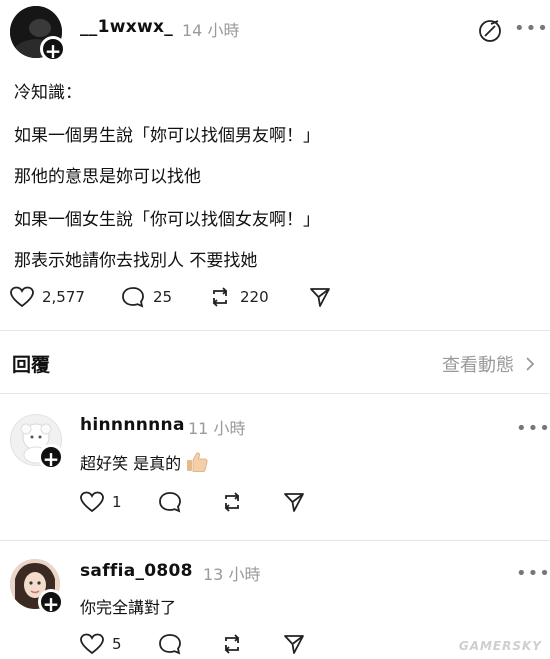  Describe the element at coordinates (490, 33) in the screenshot. I see `translate-icon` at that location.